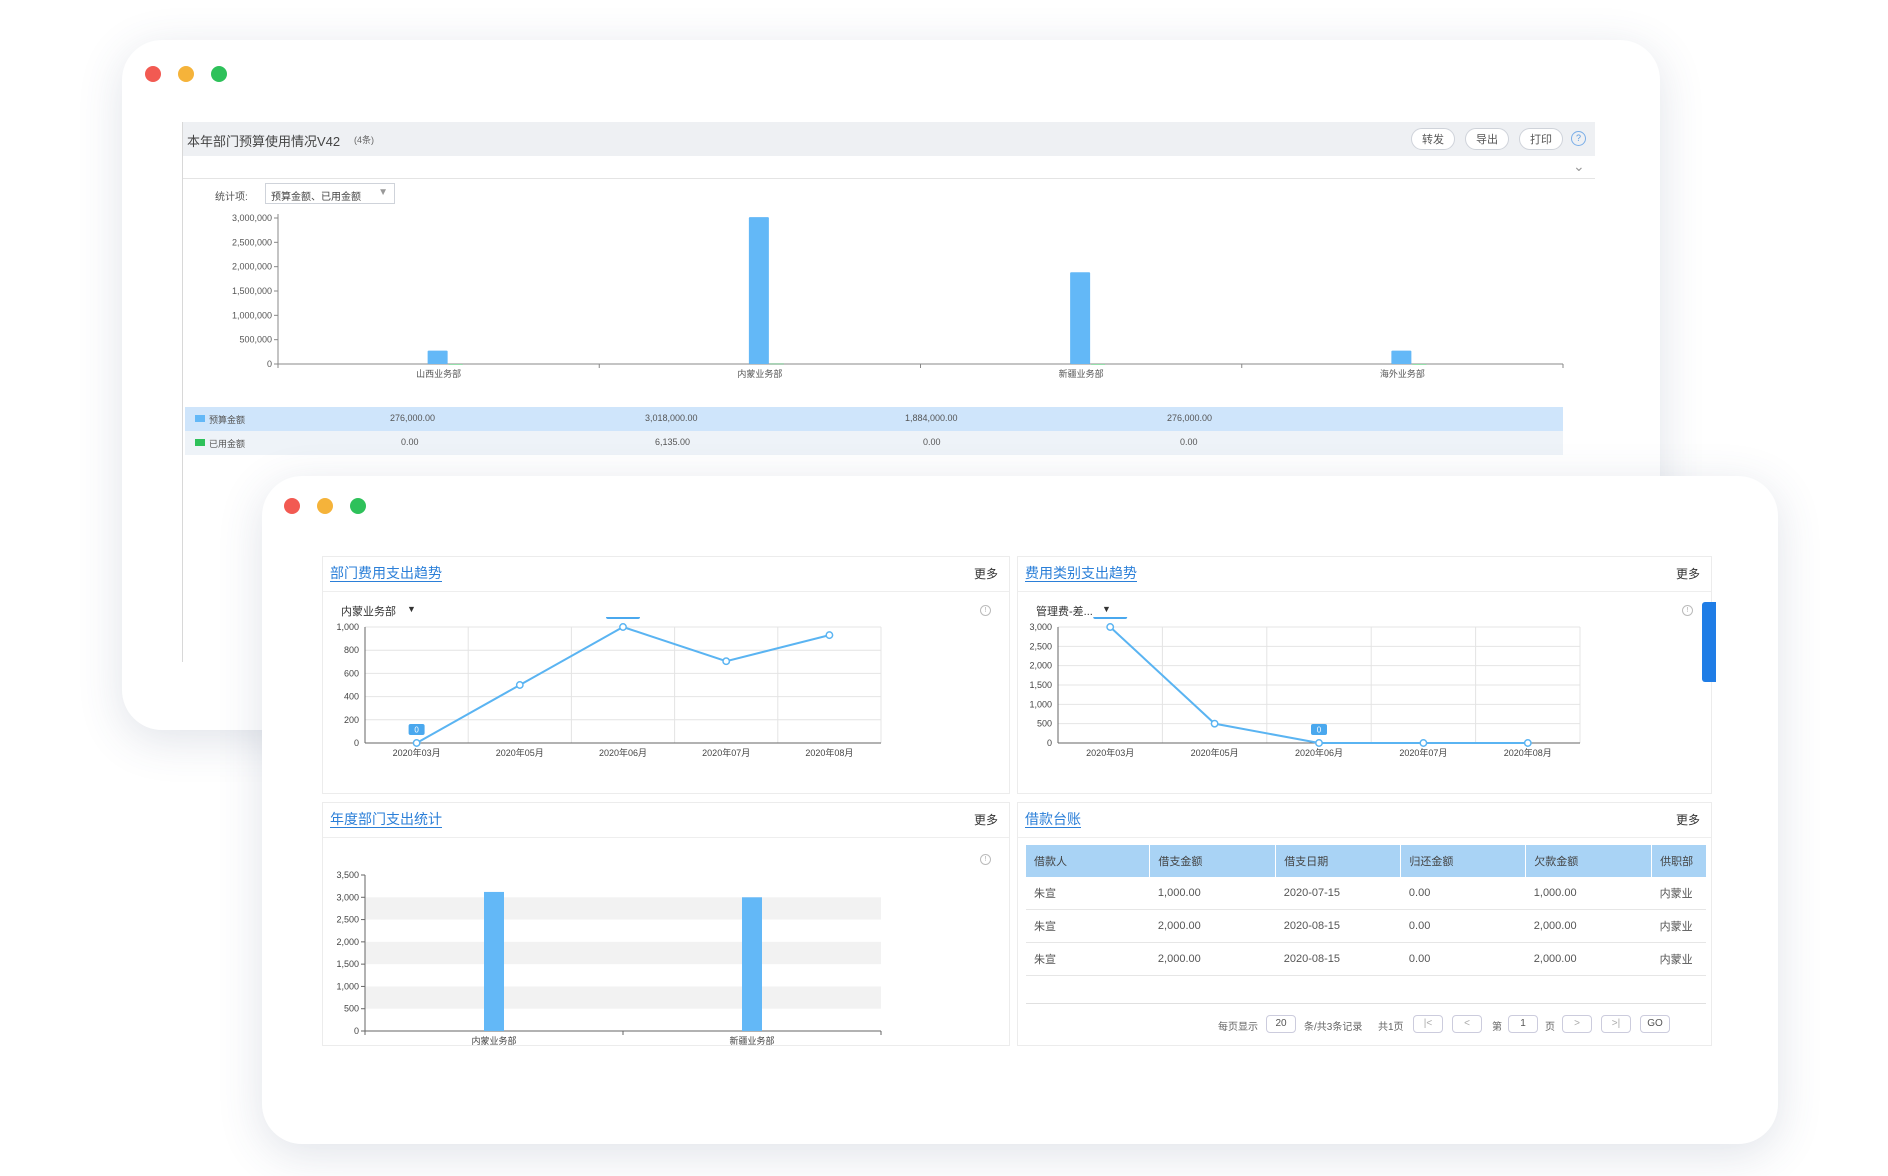 The width and height of the screenshot is (1888, 1176). I want to click on y-tick-label: 400, so click(351, 697).